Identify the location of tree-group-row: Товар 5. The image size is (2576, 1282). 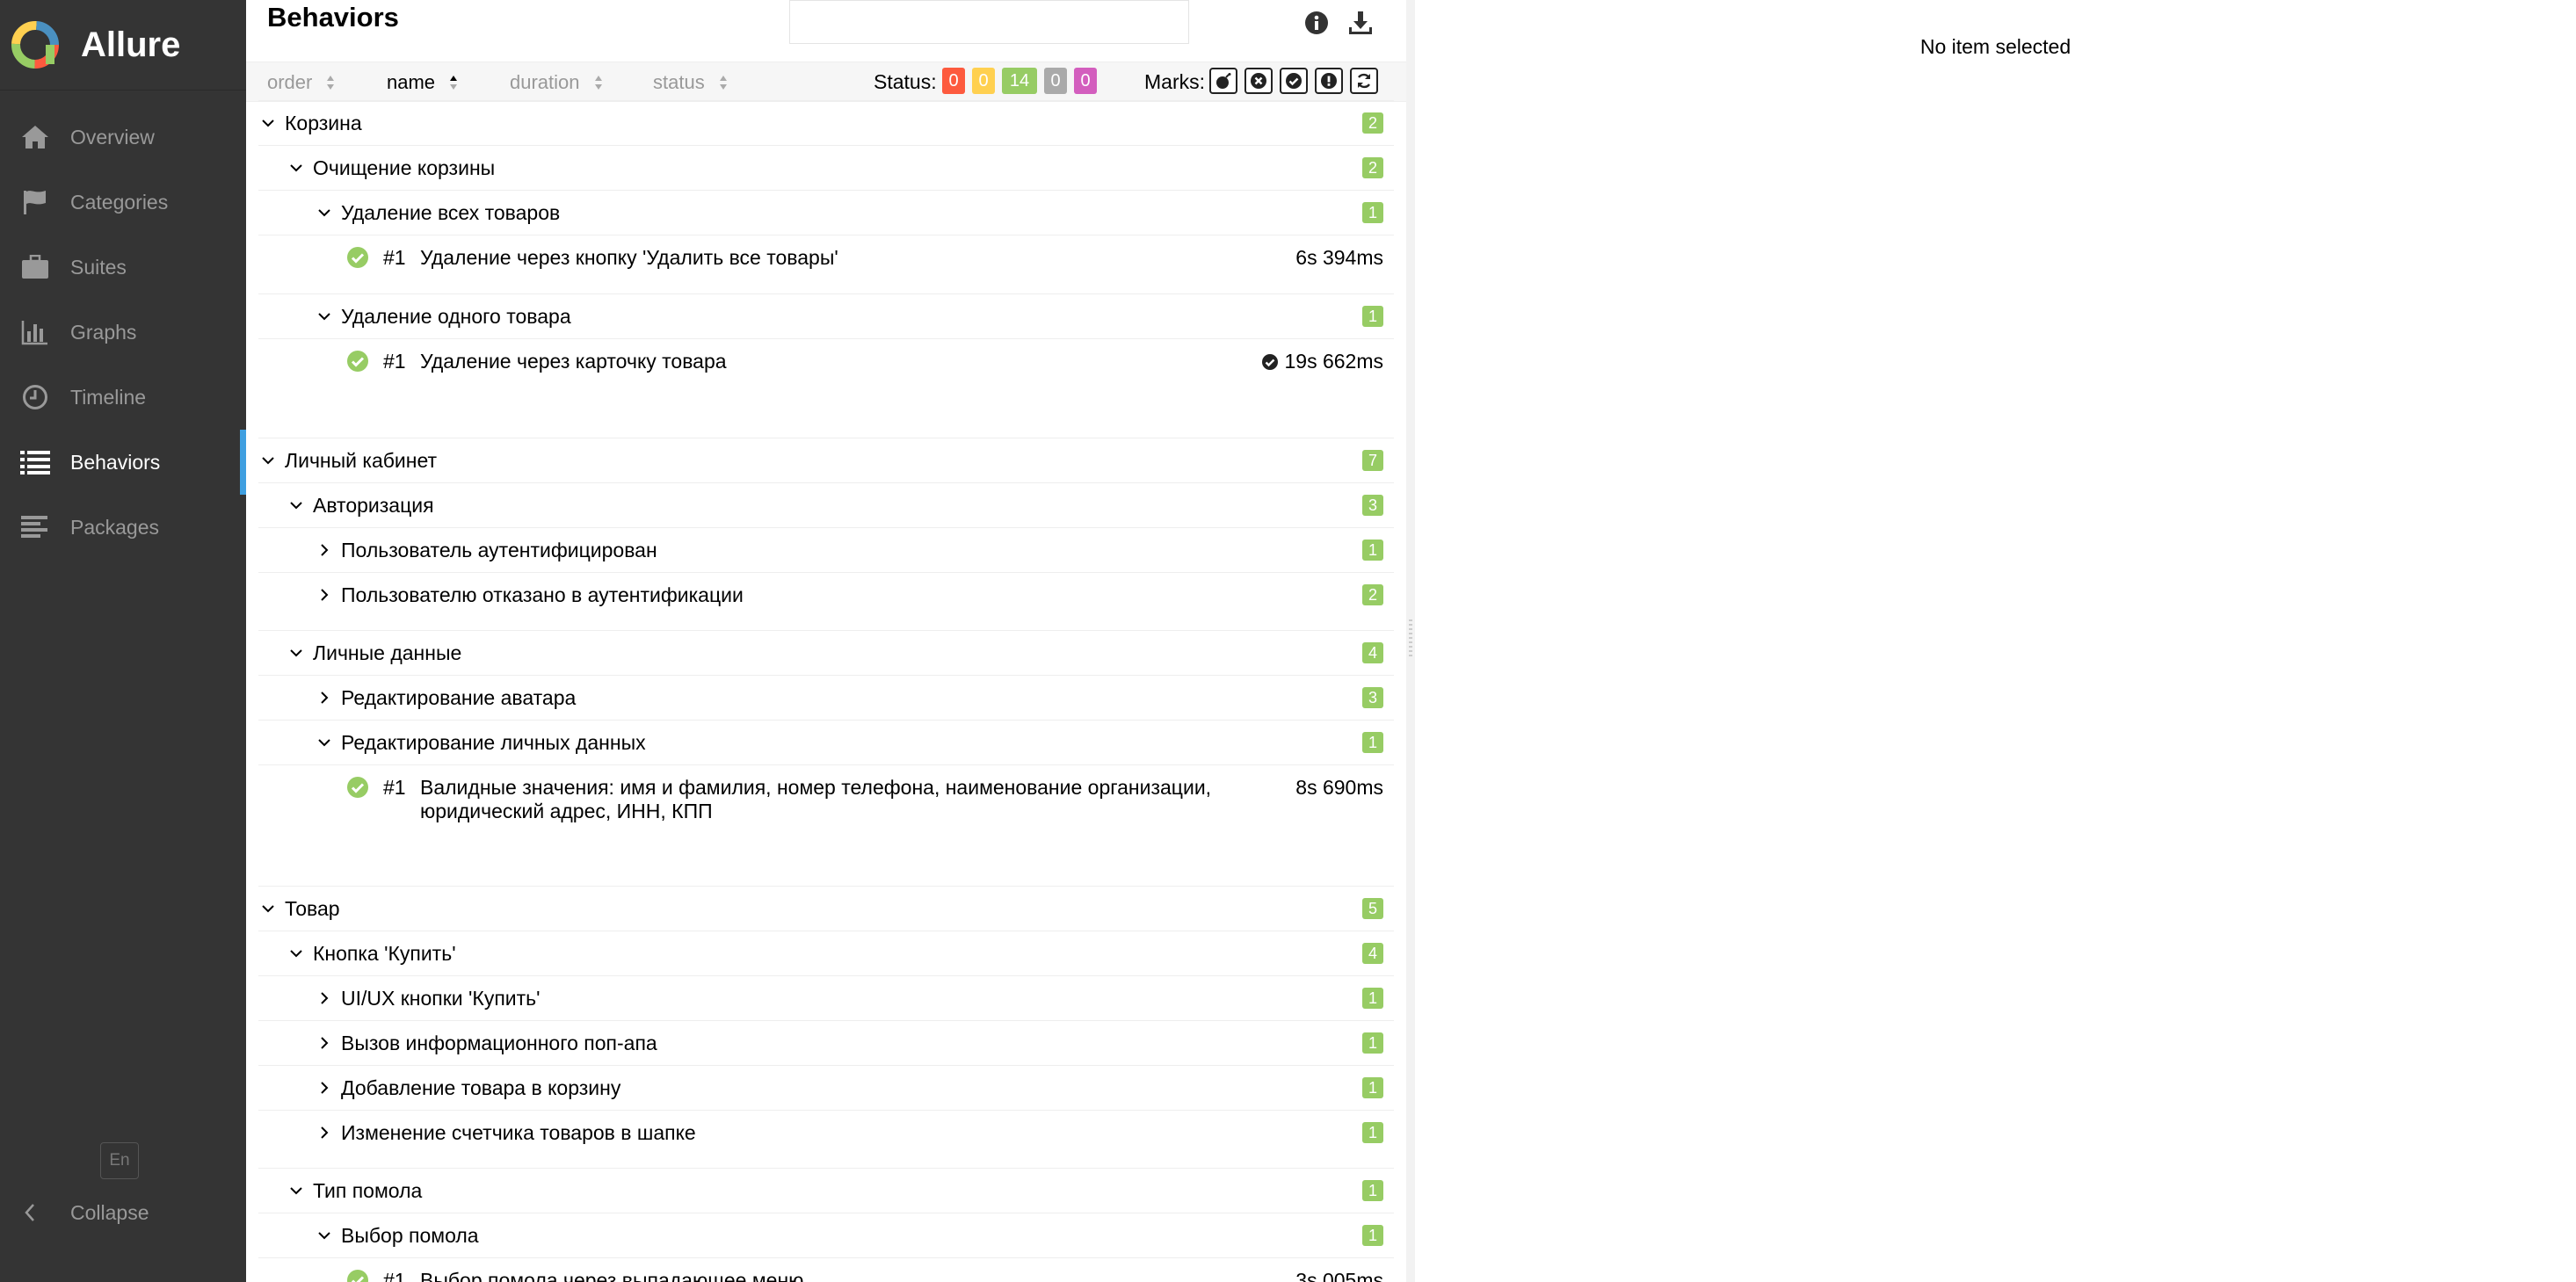
(826, 908).